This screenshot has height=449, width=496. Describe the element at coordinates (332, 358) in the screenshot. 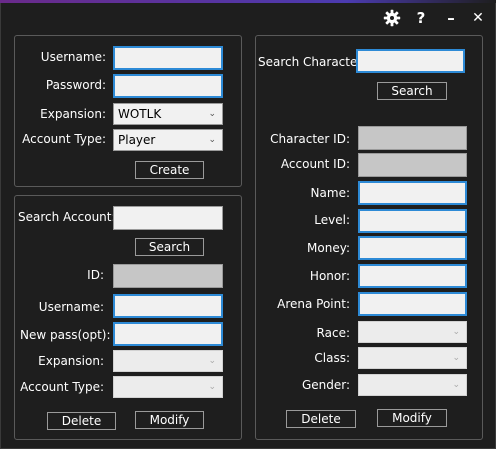

I see `class-label: Class:` at that location.